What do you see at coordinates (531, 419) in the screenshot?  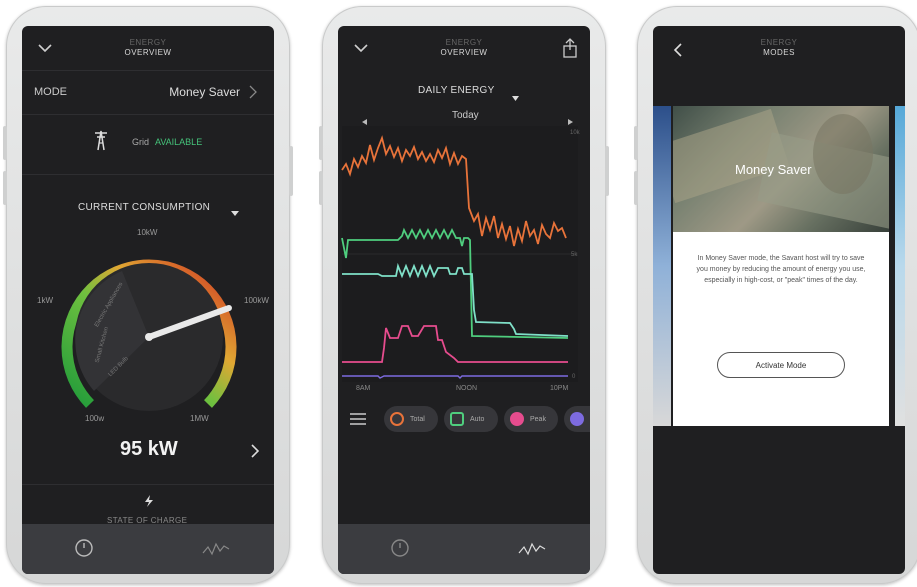 I see `chip-peak: Peak` at bounding box center [531, 419].